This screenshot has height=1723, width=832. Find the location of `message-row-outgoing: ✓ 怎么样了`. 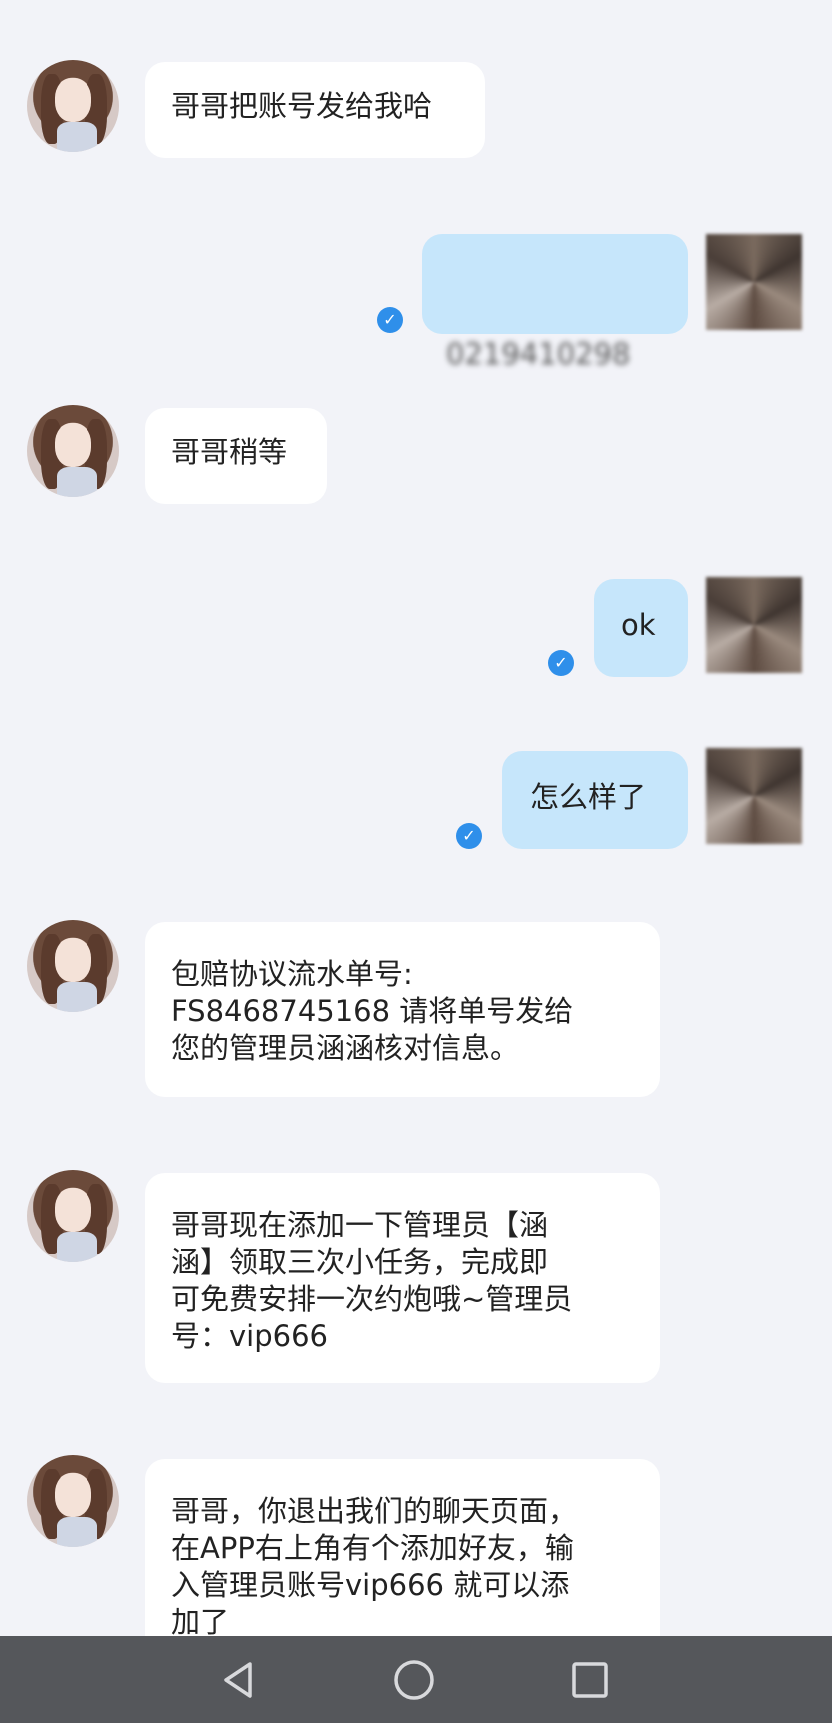

message-row-outgoing: ✓ 怎么样了 is located at coordinates (416, 803).